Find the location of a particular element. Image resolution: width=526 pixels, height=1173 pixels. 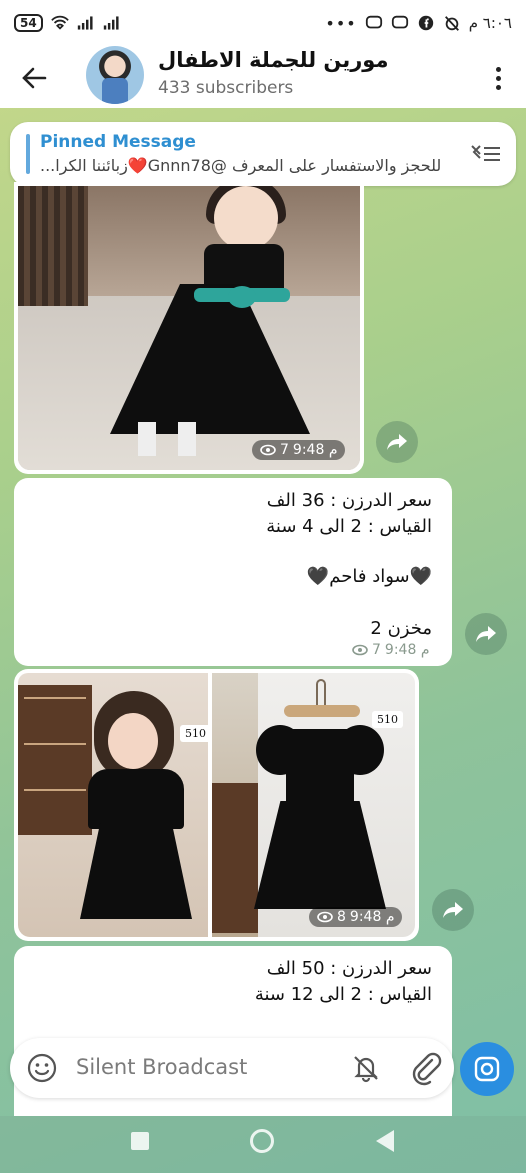

bell-off-icon is located at coordinates (366, 1068).